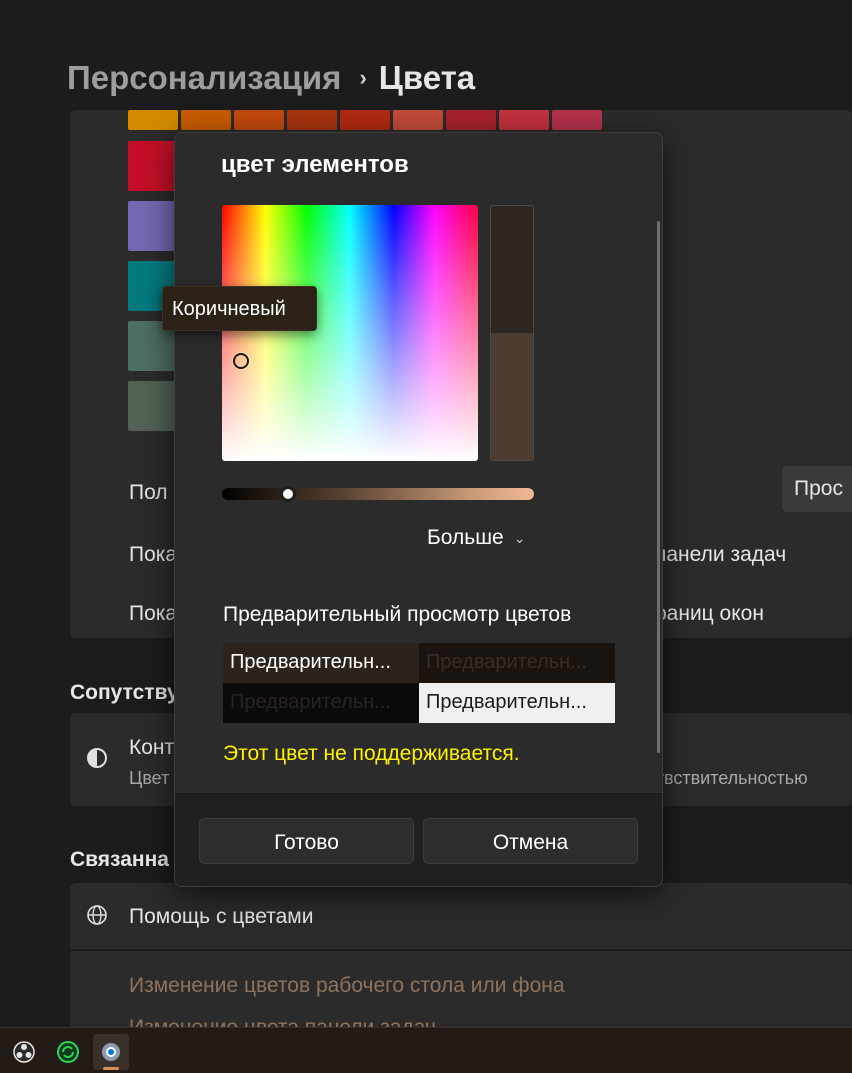  I want to click on dialog-scrollbar, so click(658, 487).